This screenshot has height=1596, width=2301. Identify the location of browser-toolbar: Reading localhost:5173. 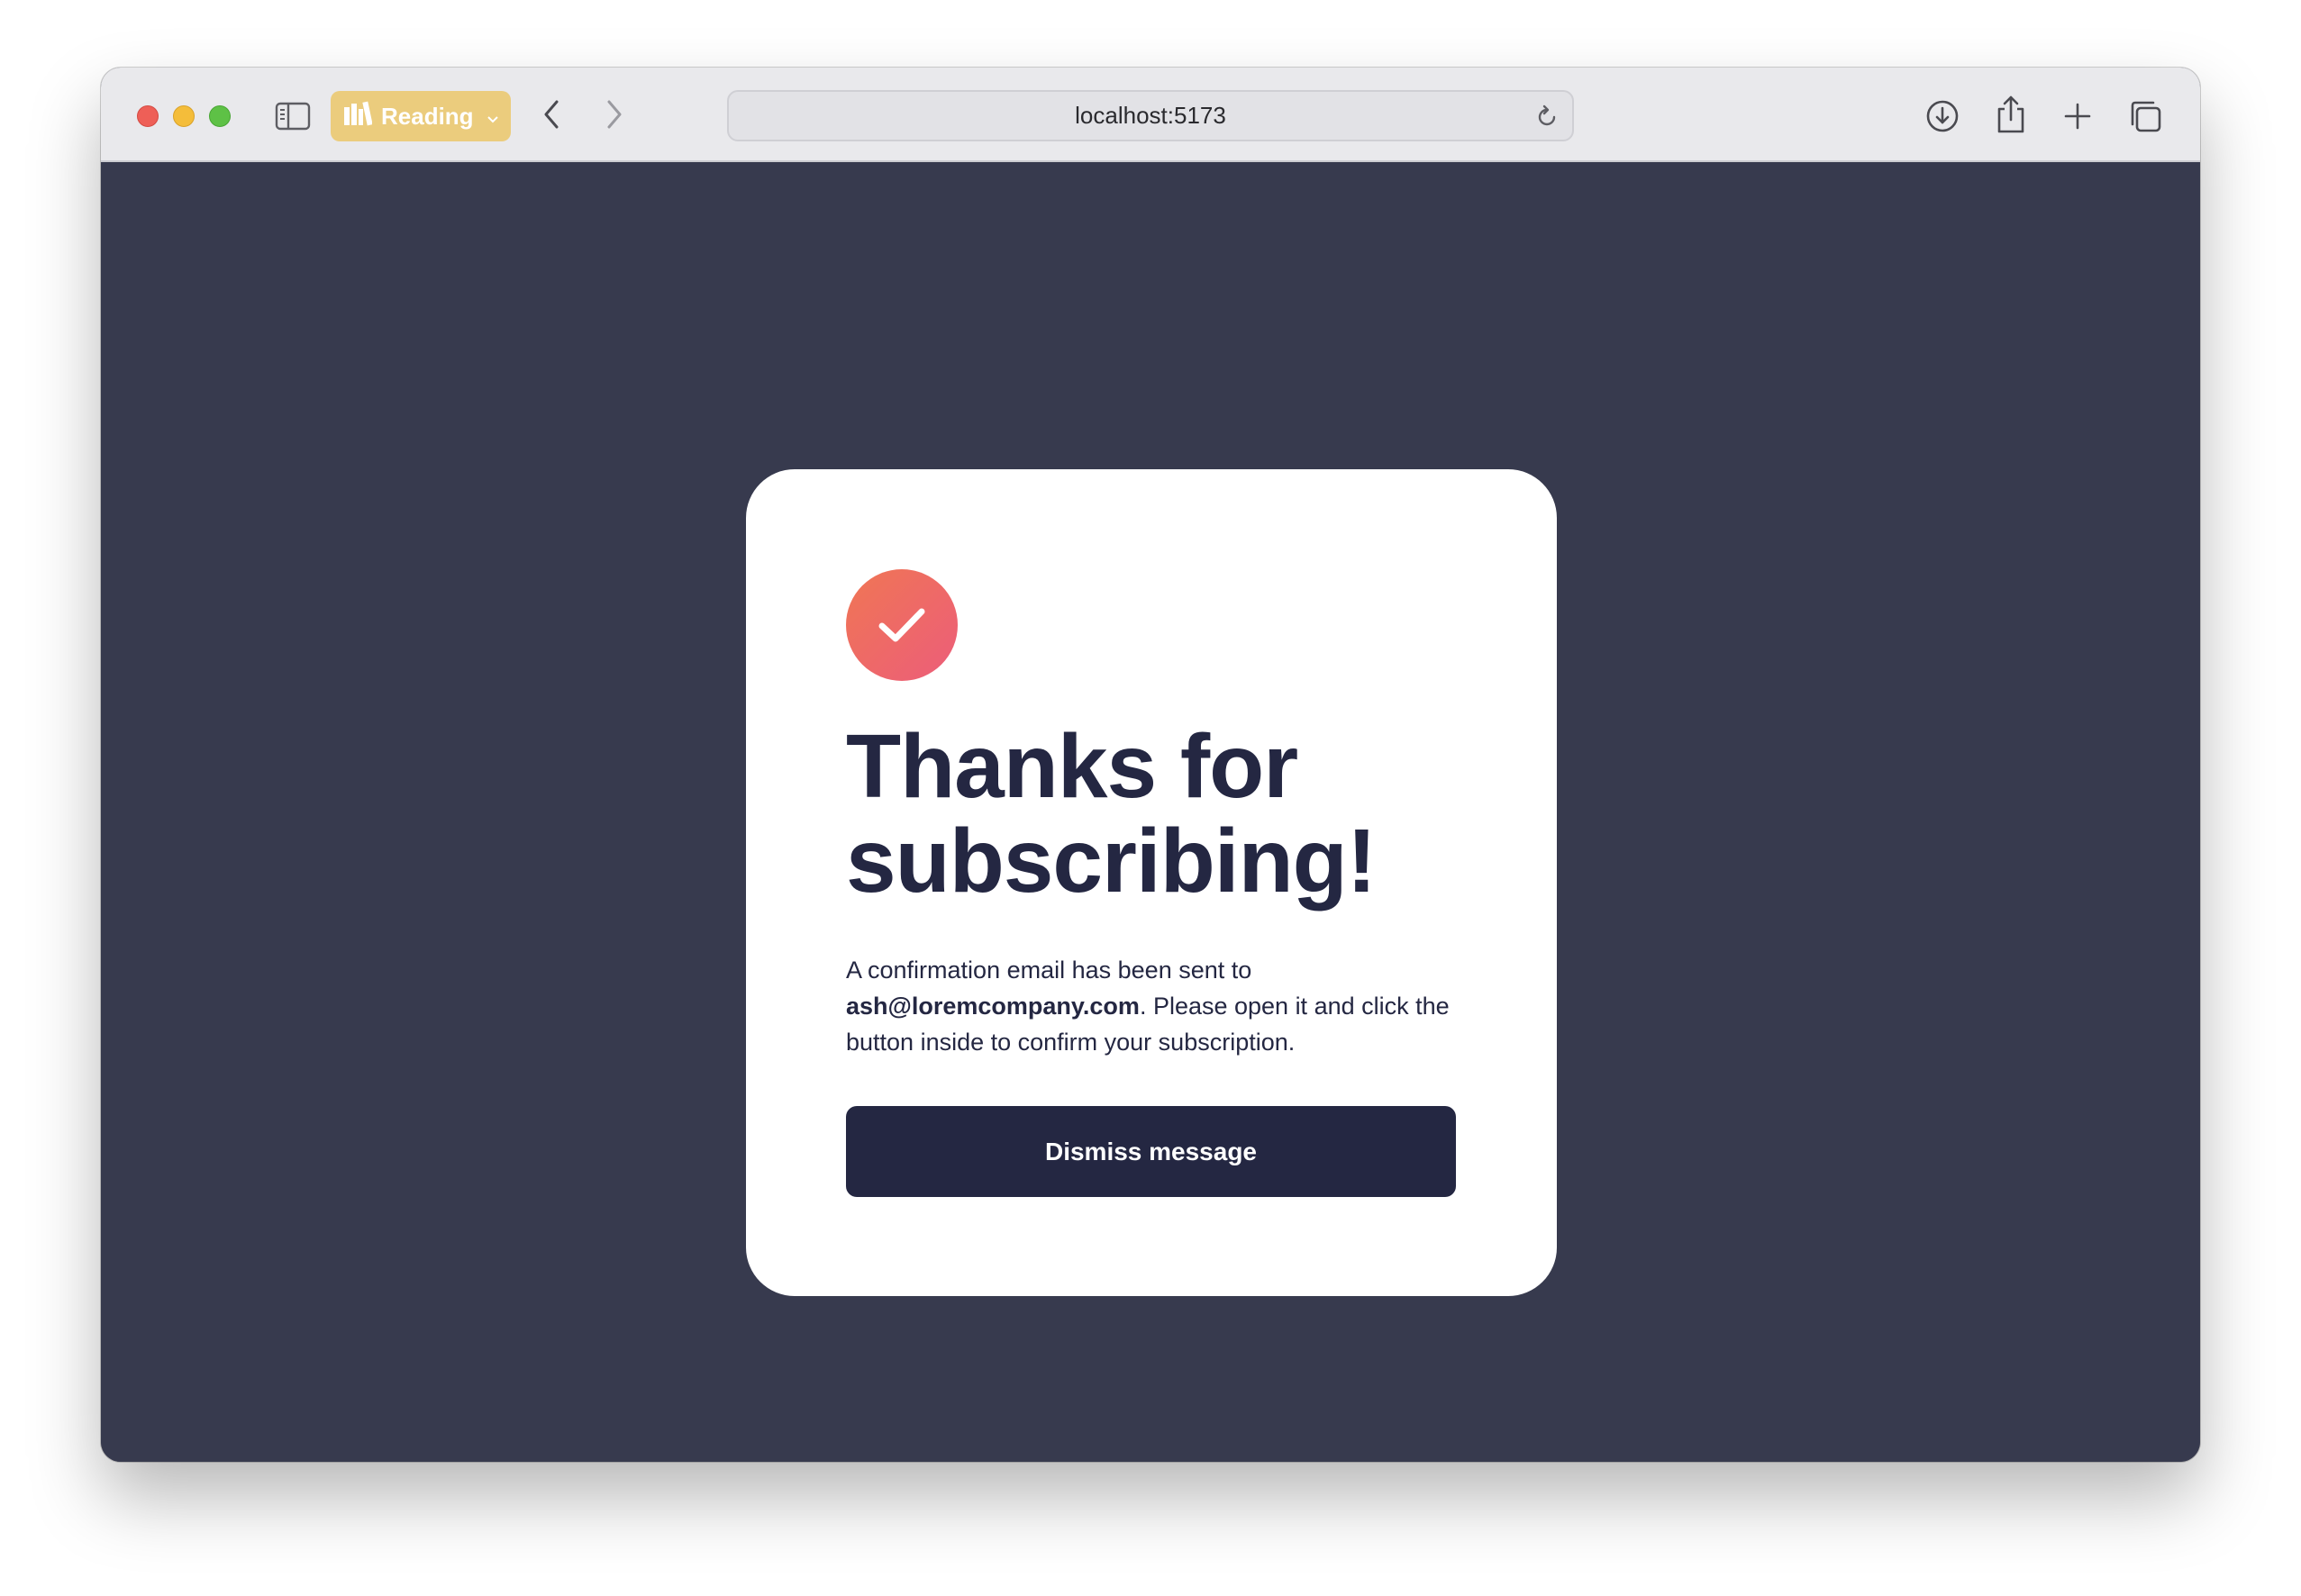
(1150, 115).